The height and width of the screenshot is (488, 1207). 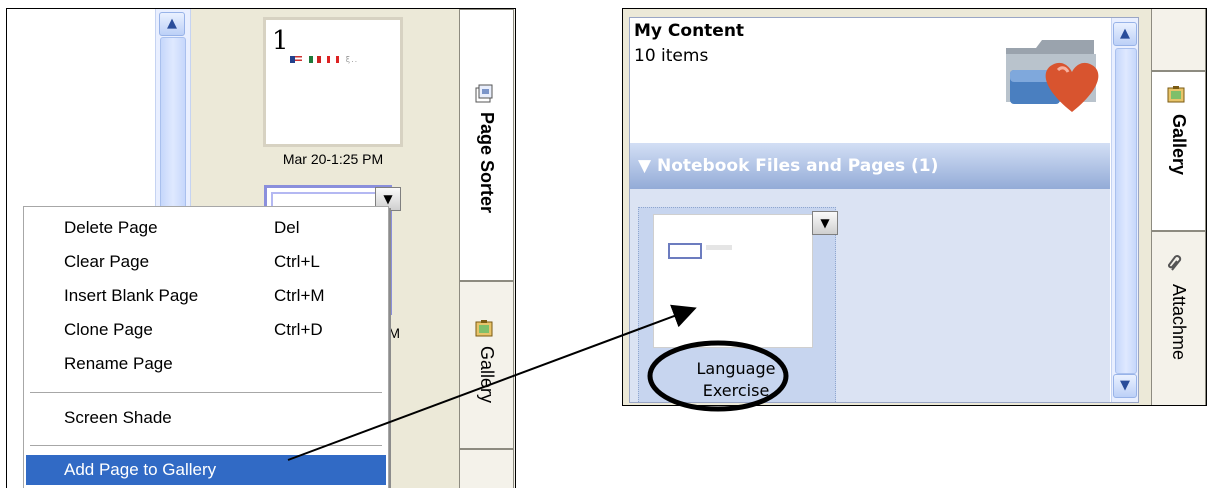 I want to click on tab-next, so click(x=487, y=468).